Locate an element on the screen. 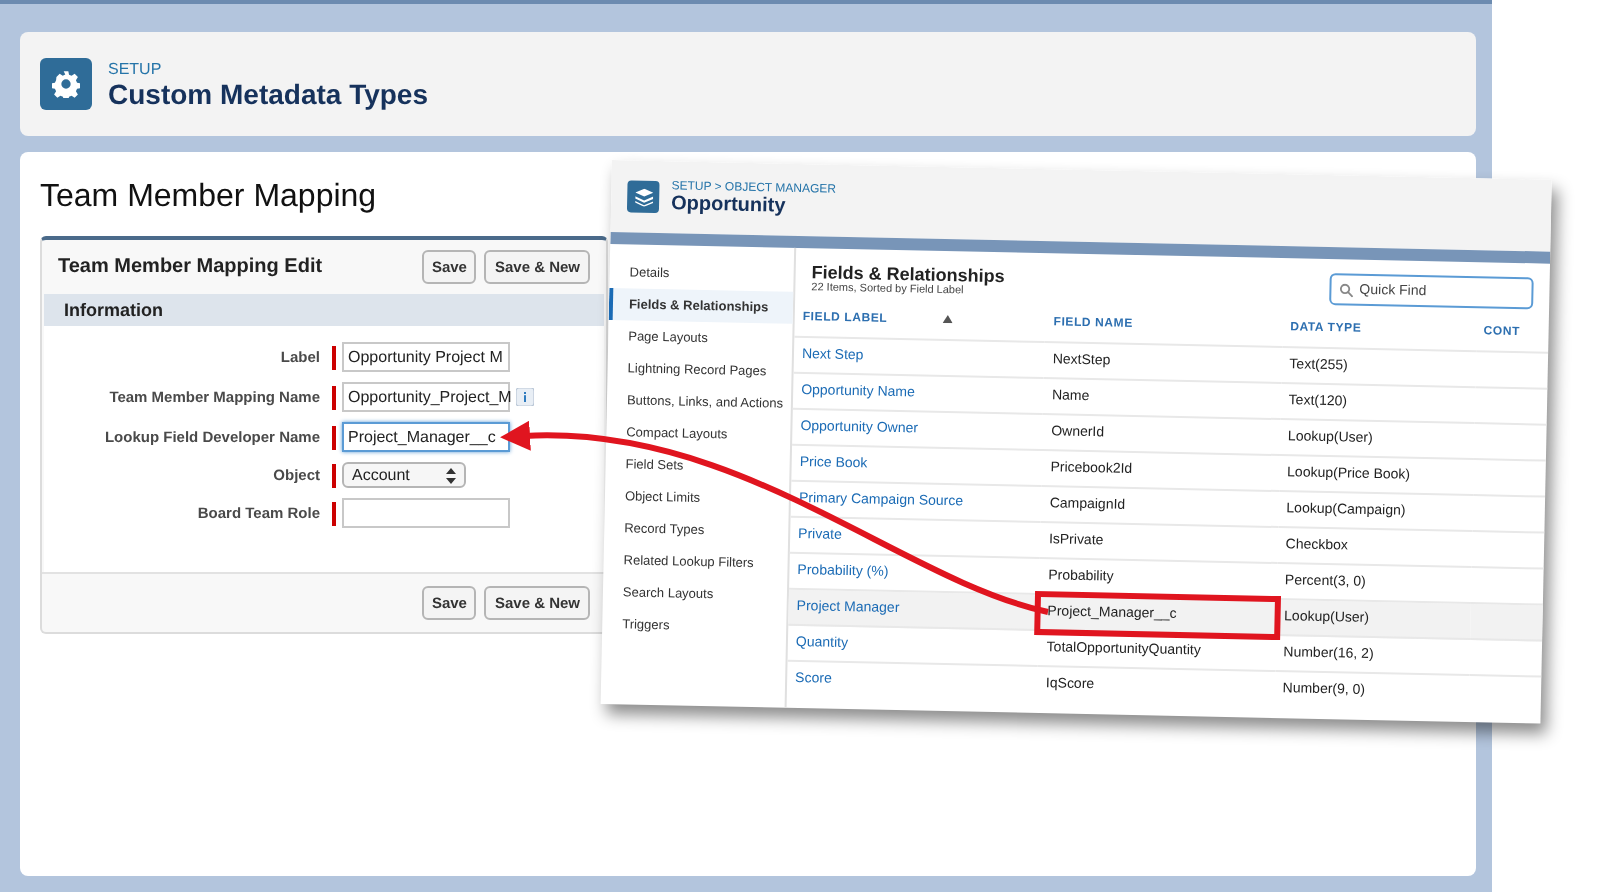 The width and height of the screenshot is (1600, 892). form-title: Team Member Mapping Edit is located at coordinates (191, 267).